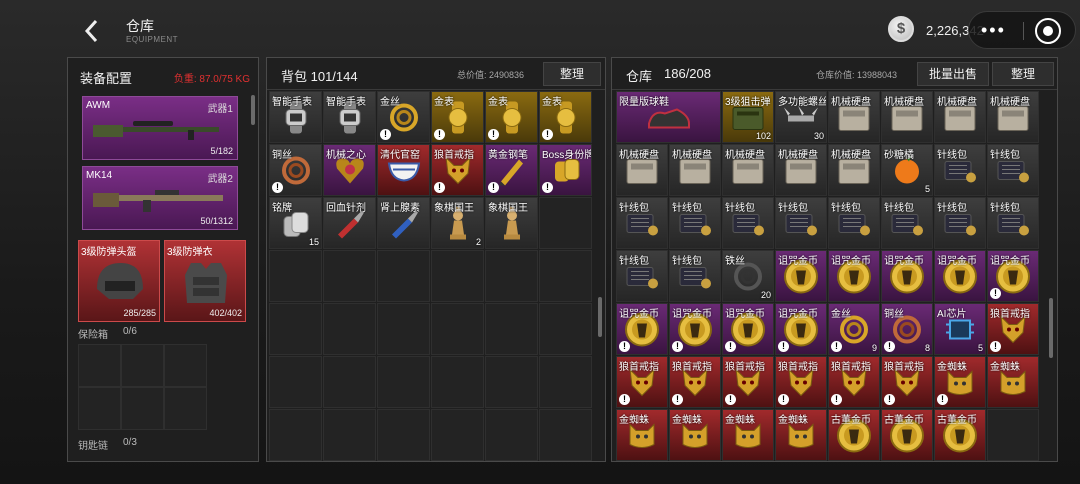 Image resolution: width=1080 pixels, height=484 pixels. I want to click on warehouse-item: 金丝! 9, so click(854, 329).